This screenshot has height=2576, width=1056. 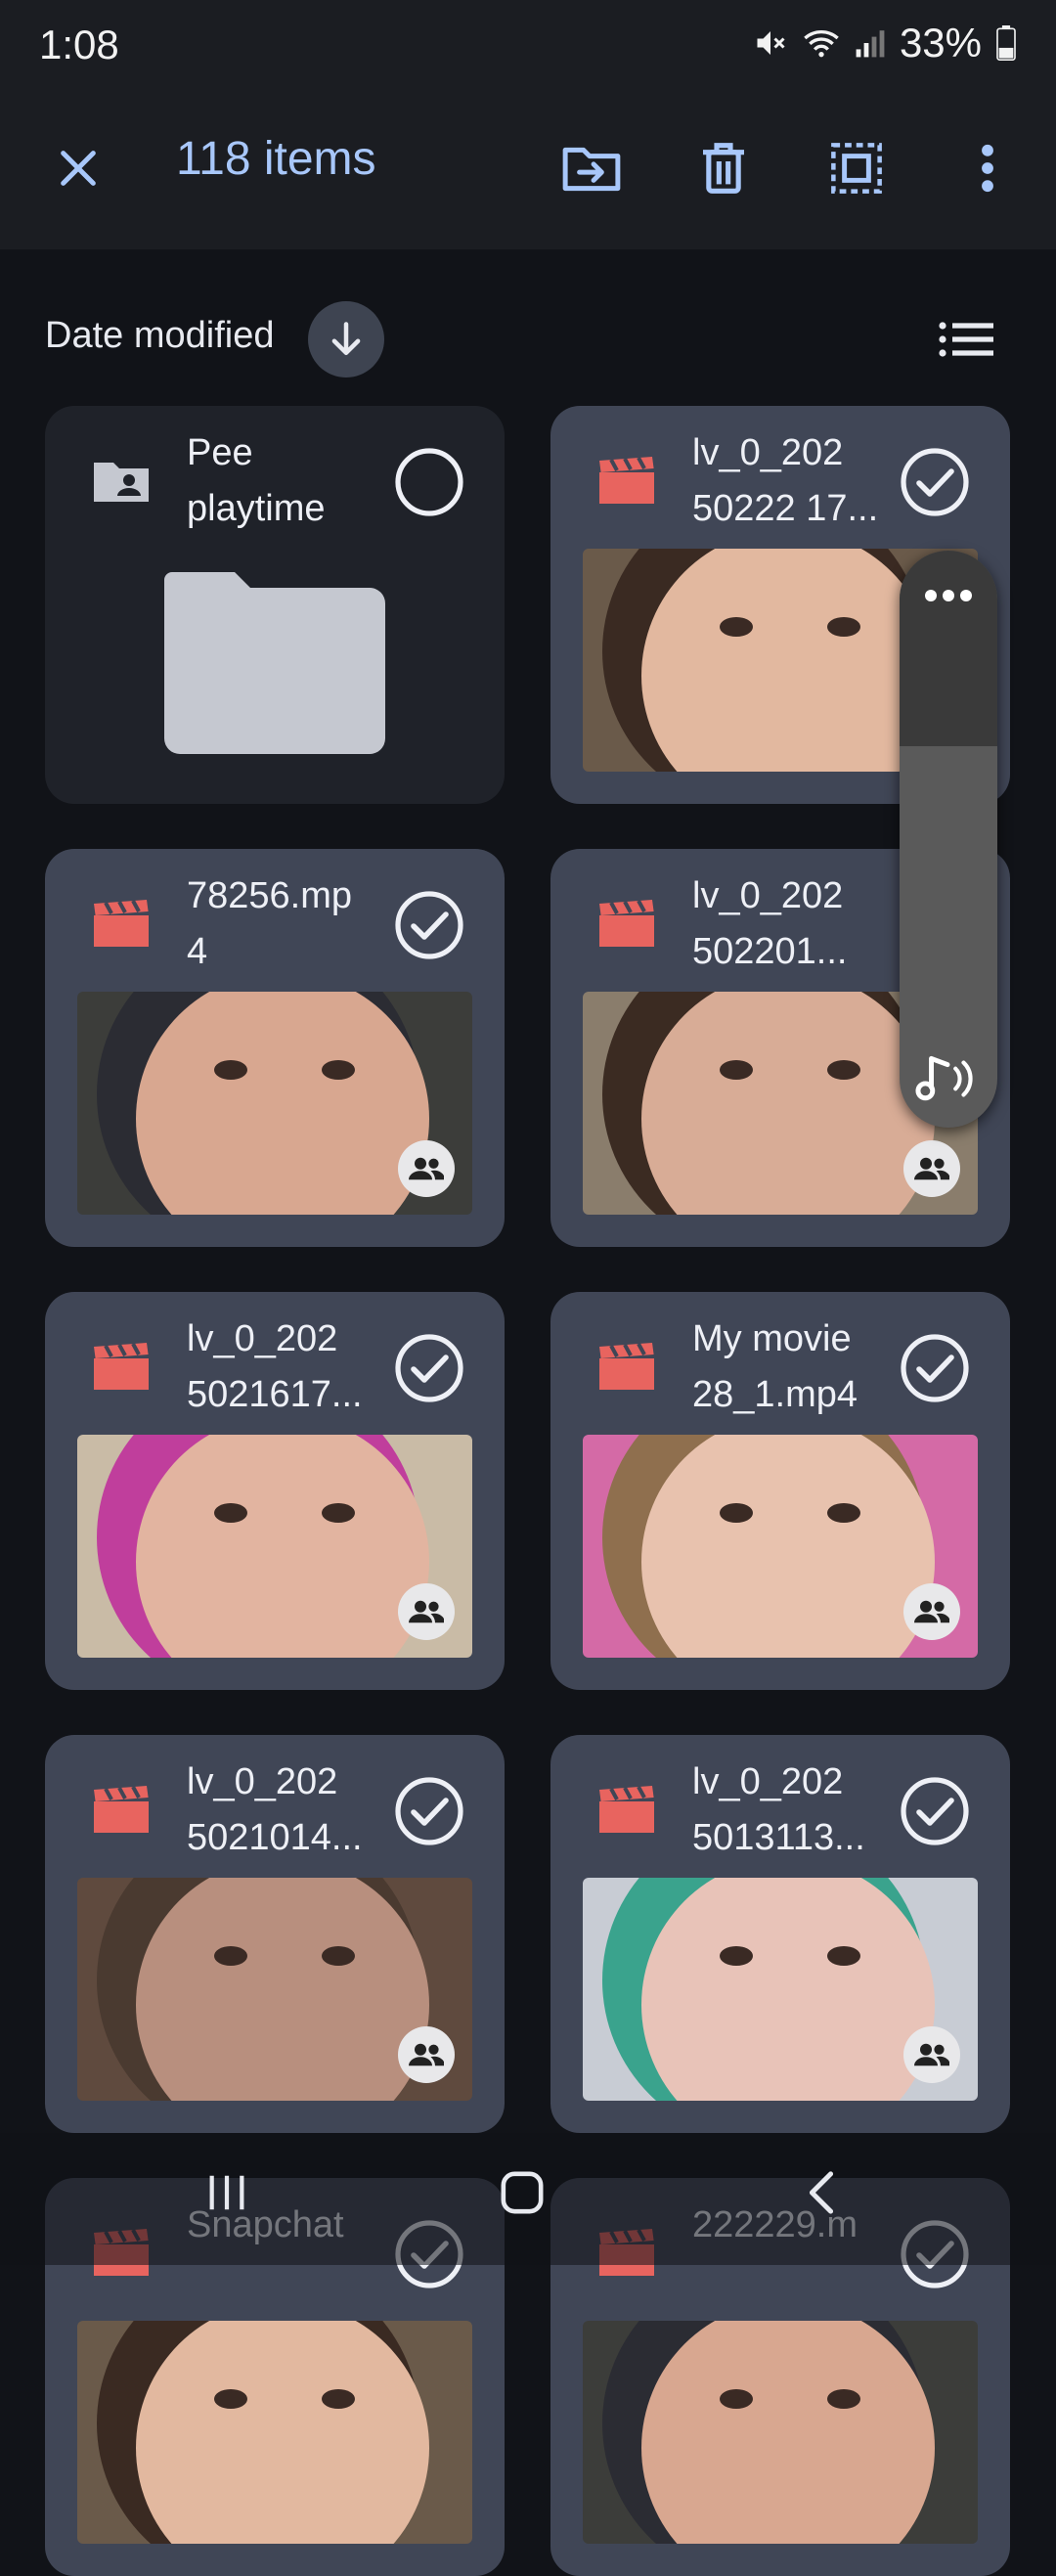 What do you see at coordinates (771, 43) in the screenshot?
I see `mute-icon` at bounding box center [771, 43].